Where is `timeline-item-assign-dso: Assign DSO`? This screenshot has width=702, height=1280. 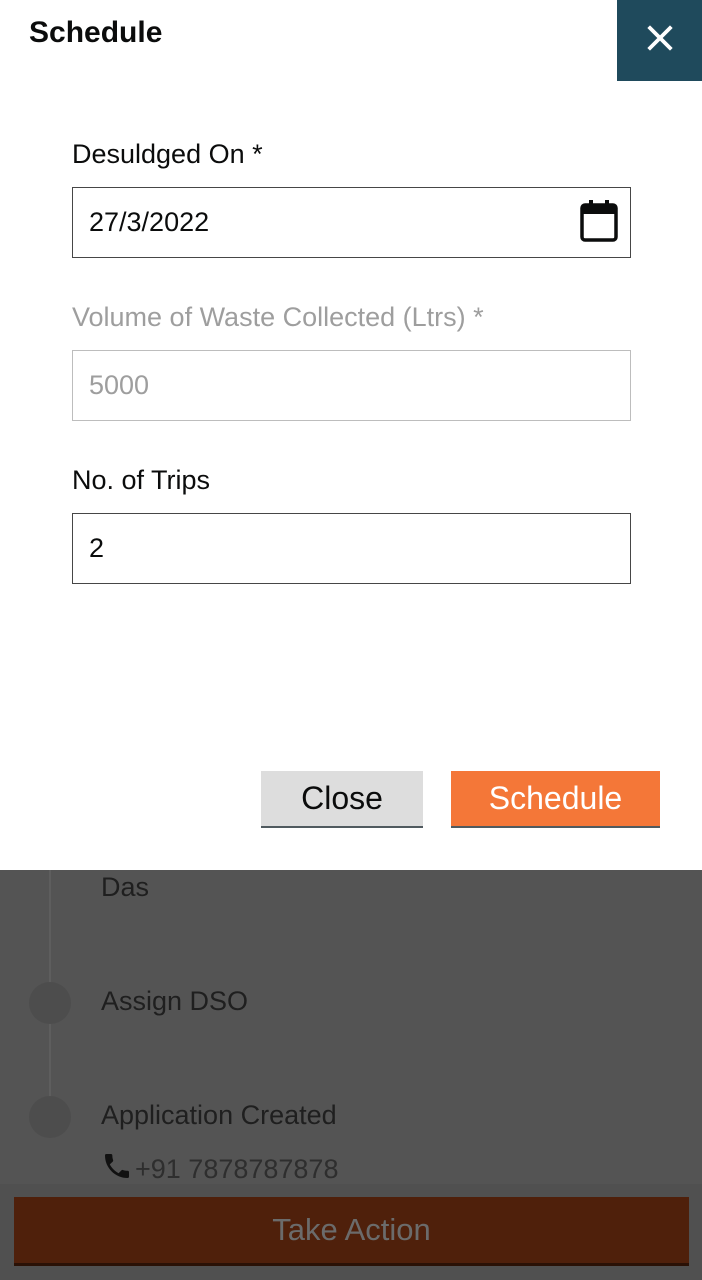 timeline-item-assign-dso: Assign DSO is located at coordinates (175, 1001).